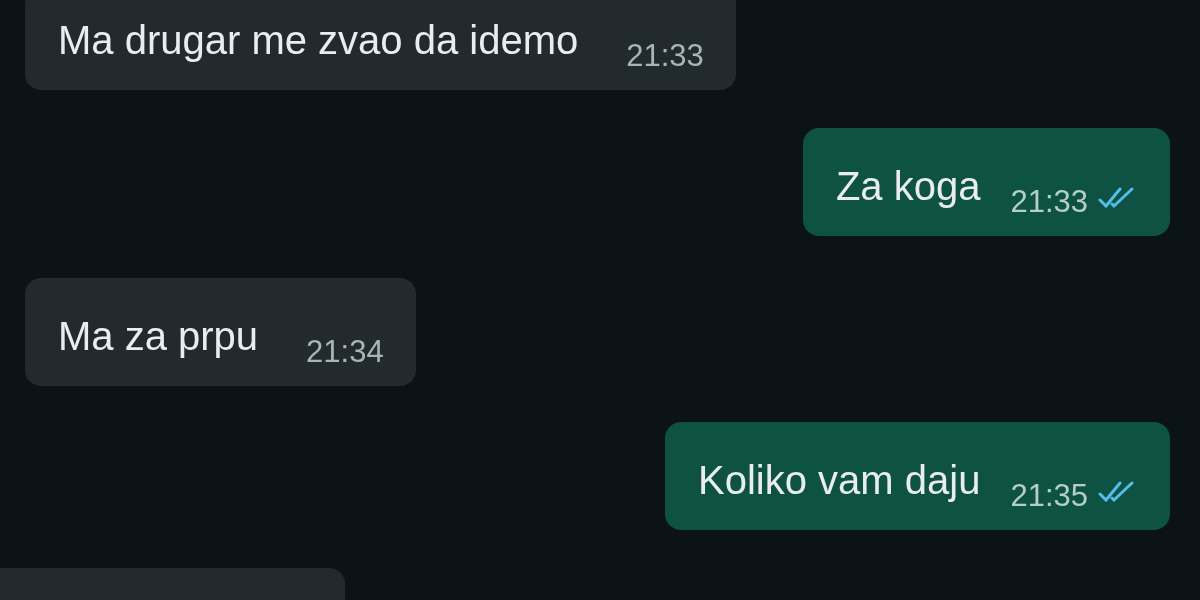 The image size is (1200, 600). I want to click on message-text: Za koga, so click(908, 186).